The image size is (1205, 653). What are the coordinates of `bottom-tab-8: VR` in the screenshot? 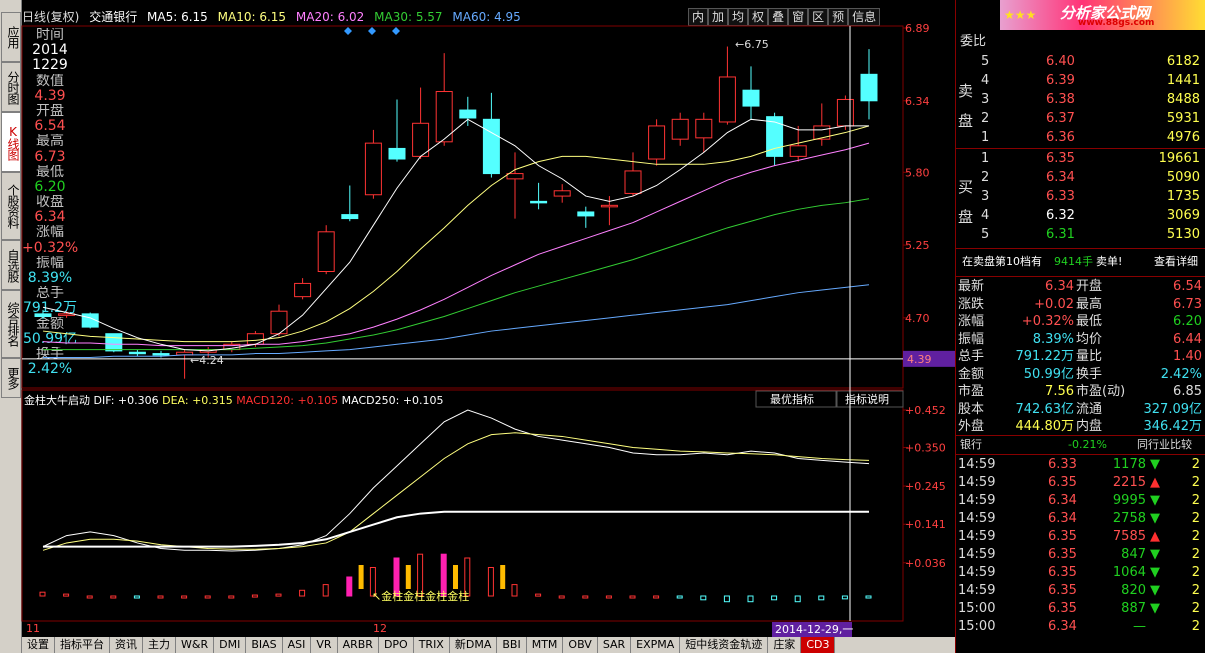 It's located at (324, 645).